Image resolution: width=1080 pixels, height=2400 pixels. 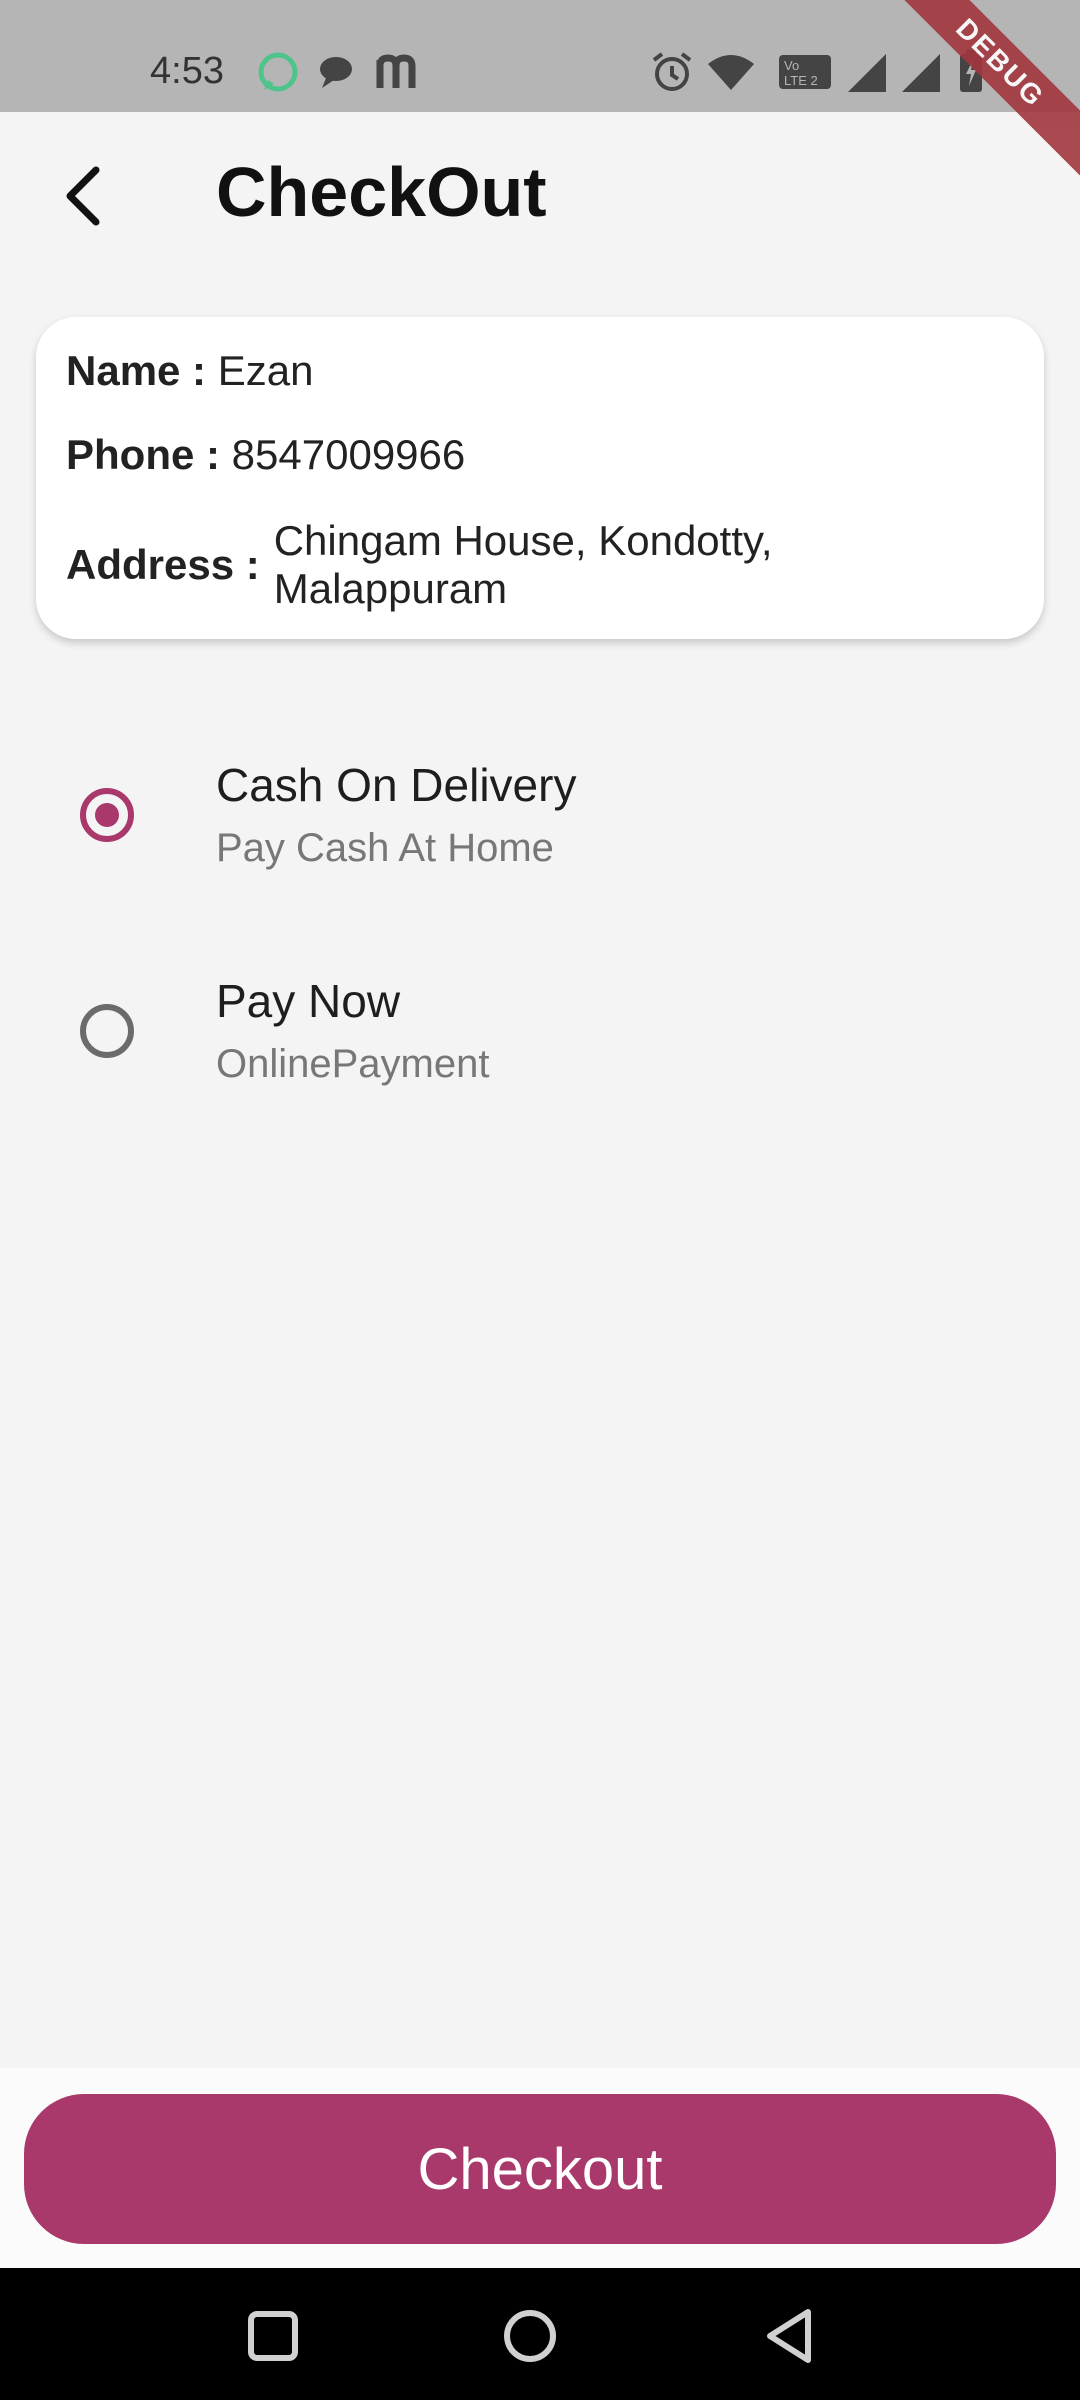 I want to click on phone-row: Phone : 8547009966, so click(x=265, y=455).